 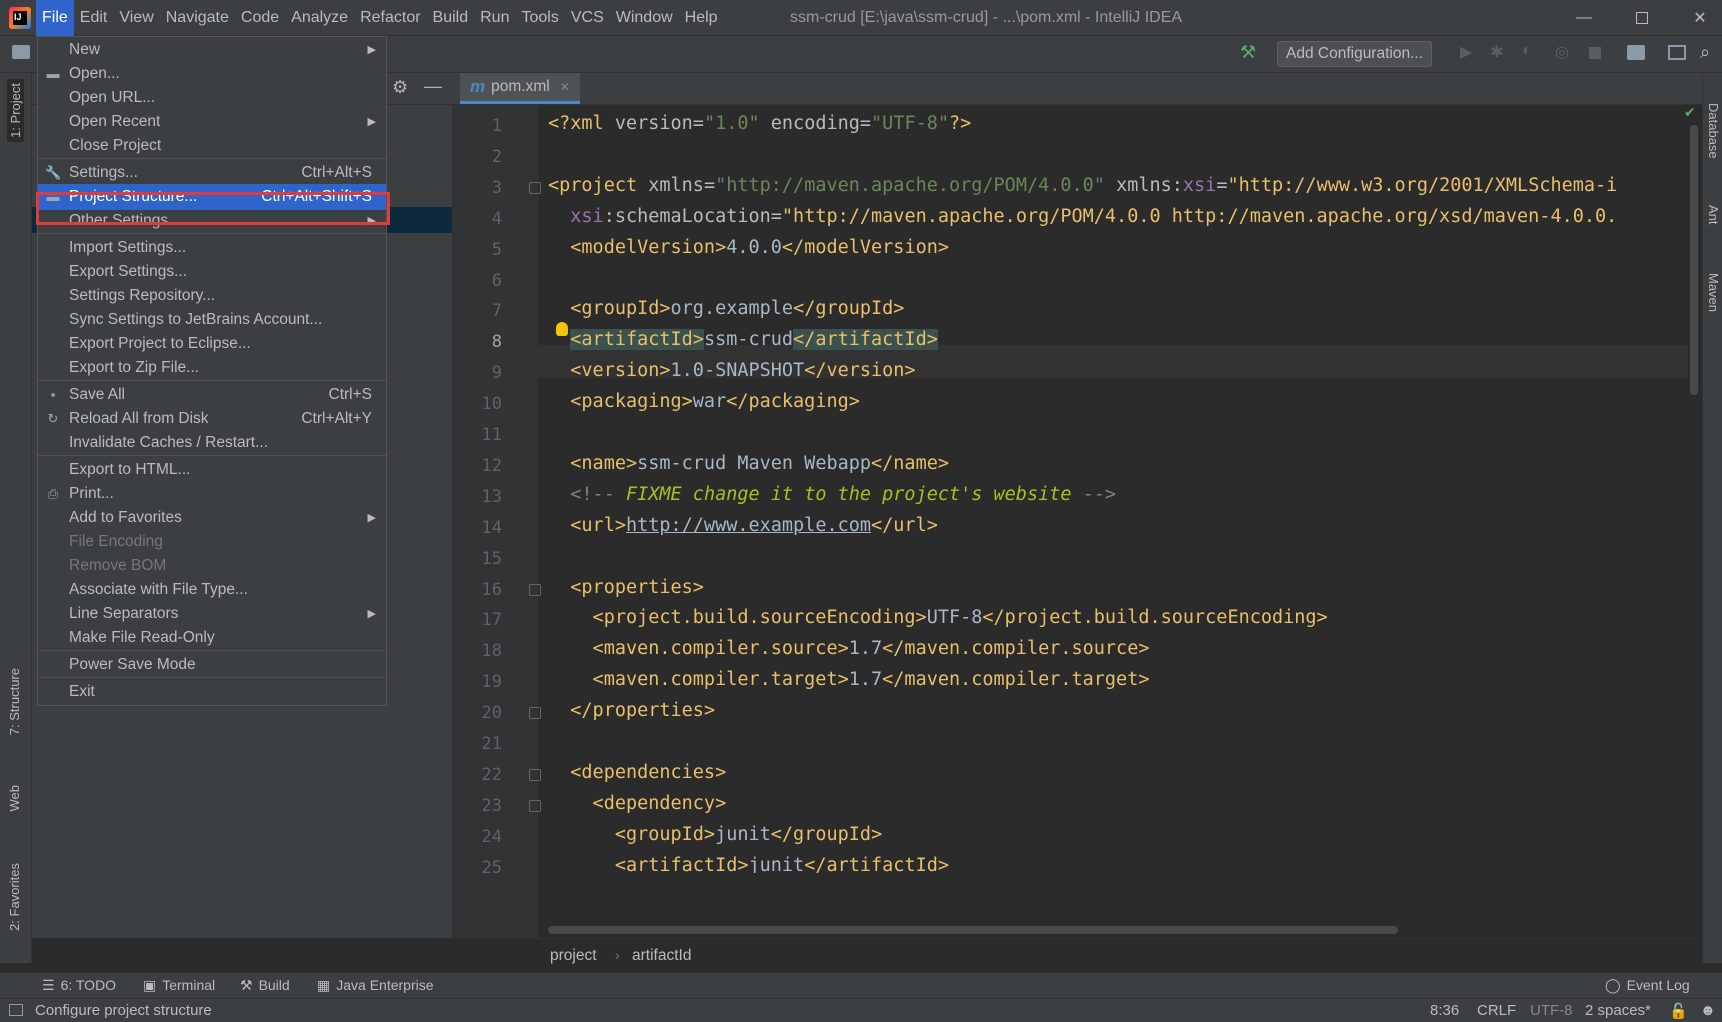 I want to click on menu-item-reload-all-from-disk: ↻ Reload All from Disk Ctrl+Alt+Y, so click(x=212, y=419).